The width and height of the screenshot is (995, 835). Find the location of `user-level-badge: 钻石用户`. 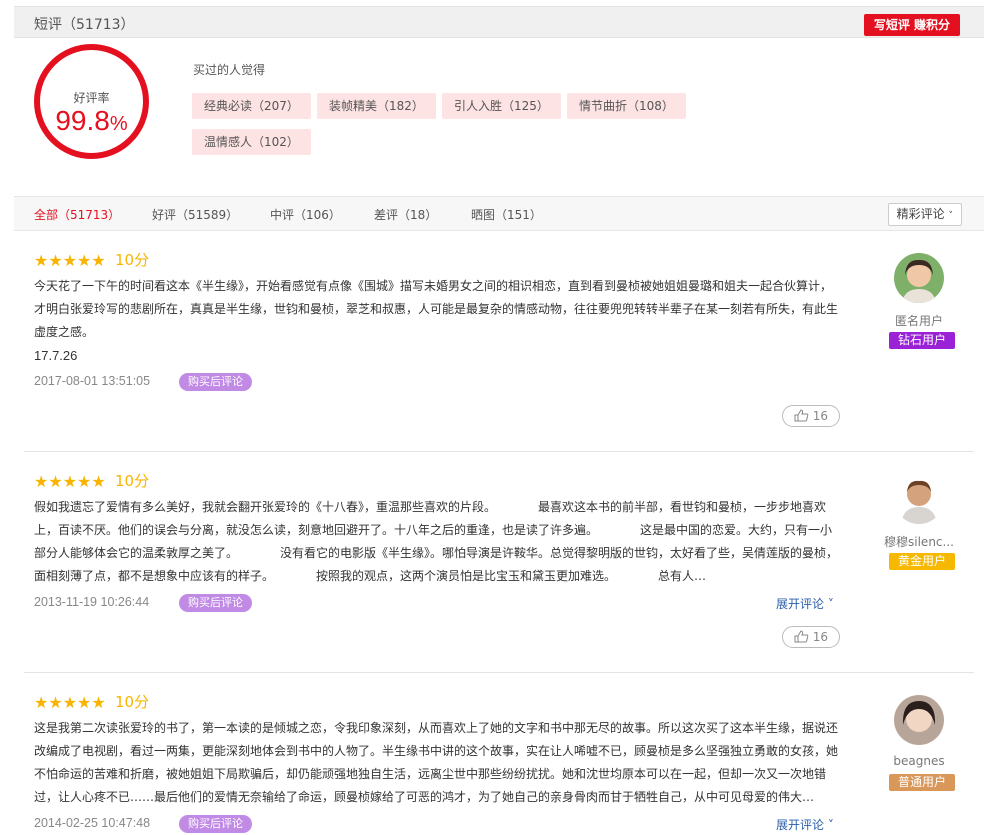

user-level-badge: 钻石用户 is located at coordinates (922, 340).